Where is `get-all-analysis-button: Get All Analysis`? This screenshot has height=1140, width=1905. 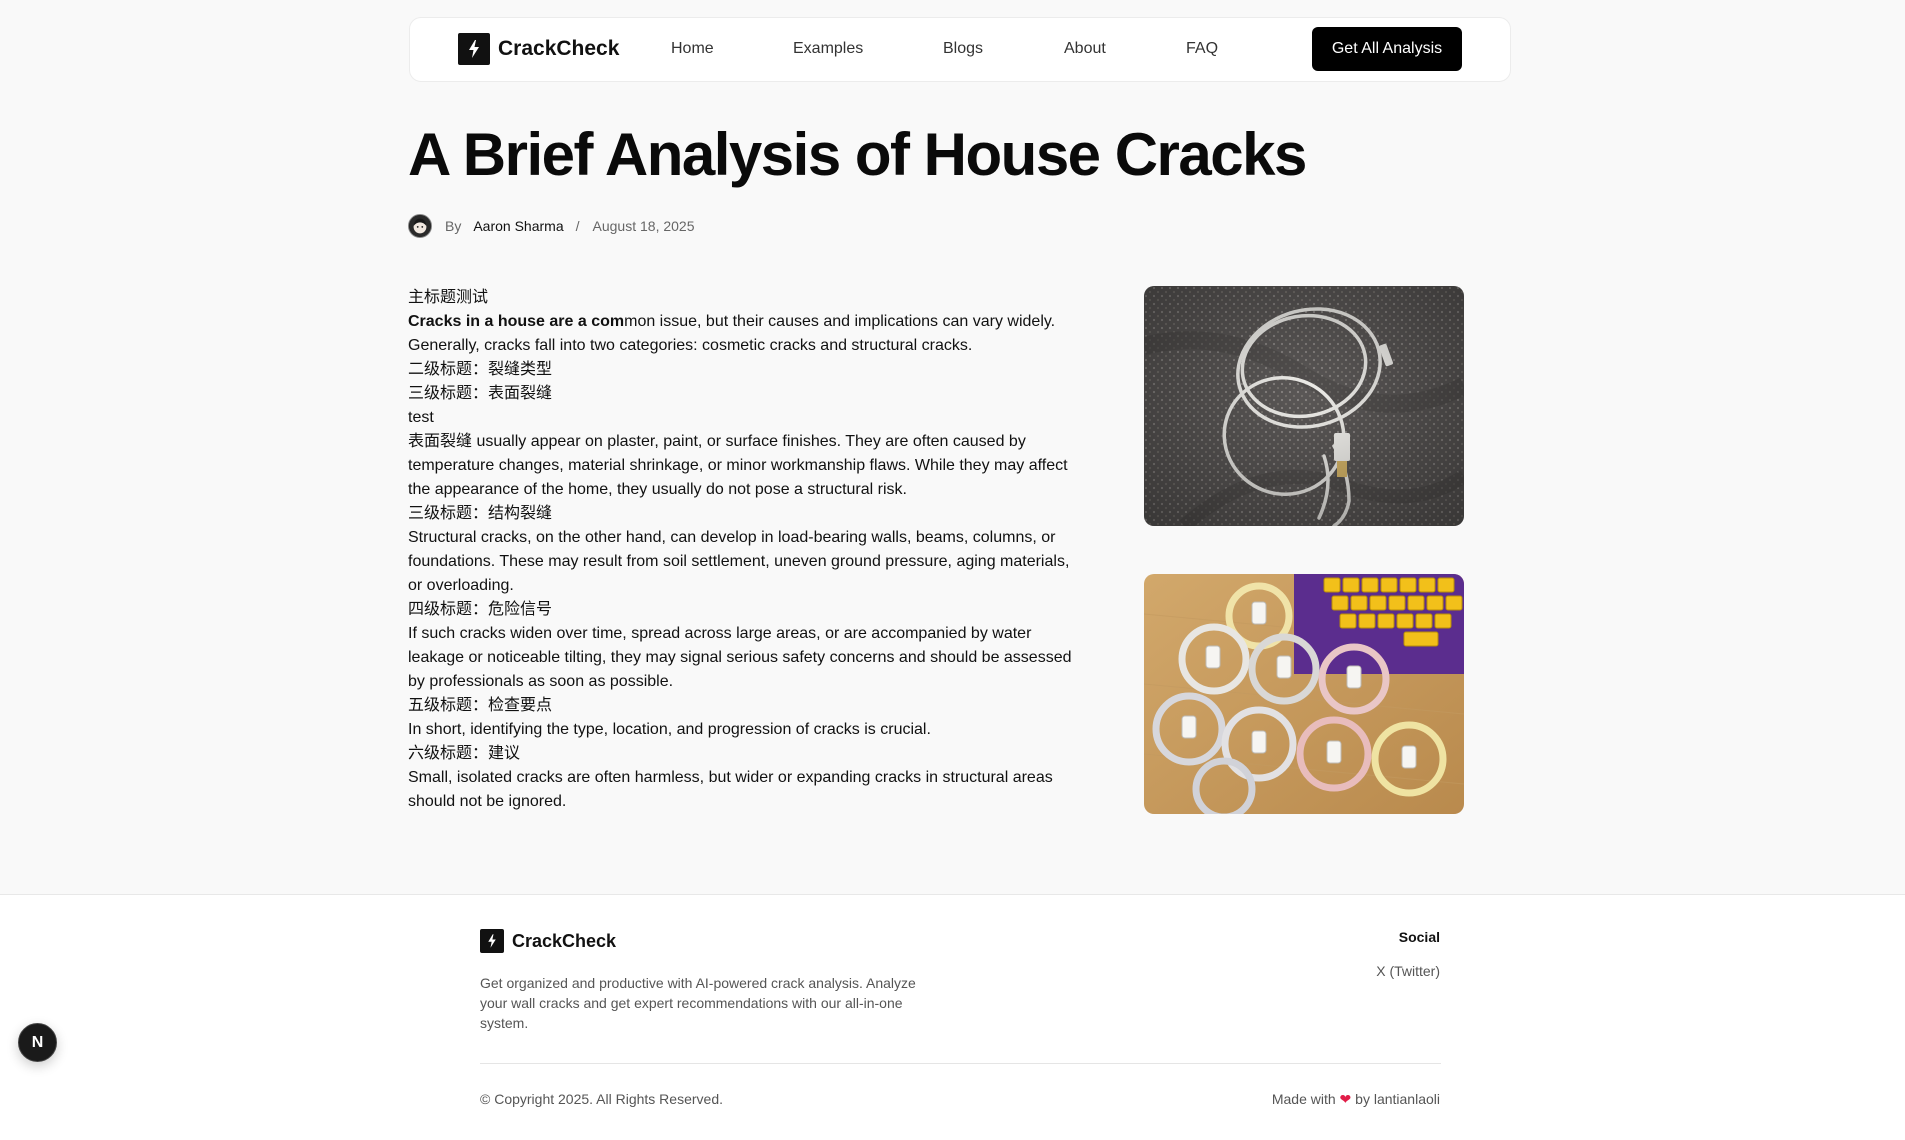 get-all-analysis-button: Get All Analysis is located at coordinates (1387, 49).